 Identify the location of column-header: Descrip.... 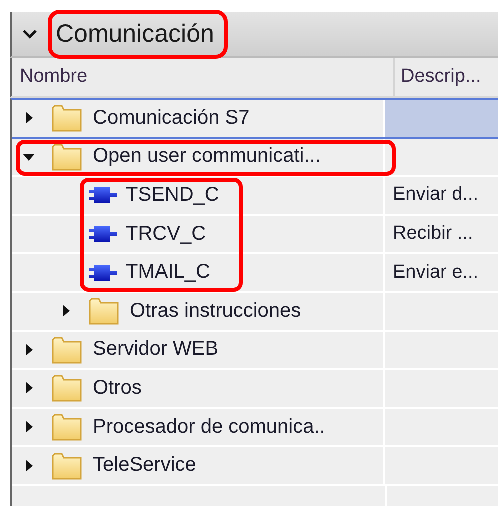
(446, 77).